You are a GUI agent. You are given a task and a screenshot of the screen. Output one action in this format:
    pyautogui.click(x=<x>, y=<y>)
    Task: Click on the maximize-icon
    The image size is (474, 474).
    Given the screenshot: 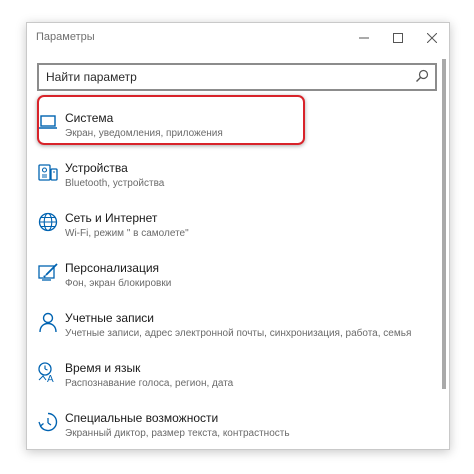 What is the action you would take?
    pyautogui.click(x=398, y=38)
    